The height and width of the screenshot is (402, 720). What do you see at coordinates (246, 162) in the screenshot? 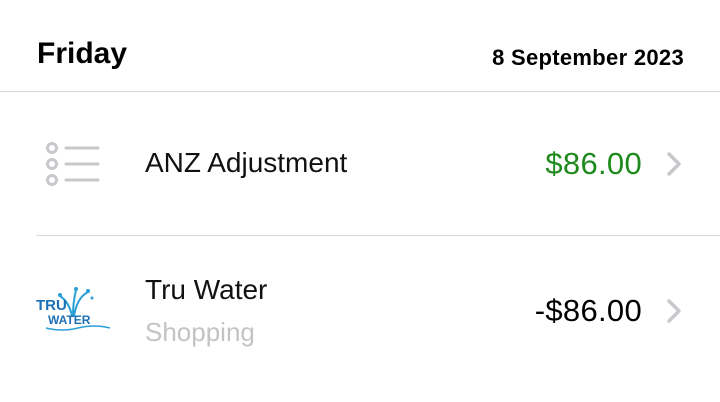
I see `transaction-name: ANZ Adjustment` at bounding box center [246, 162].